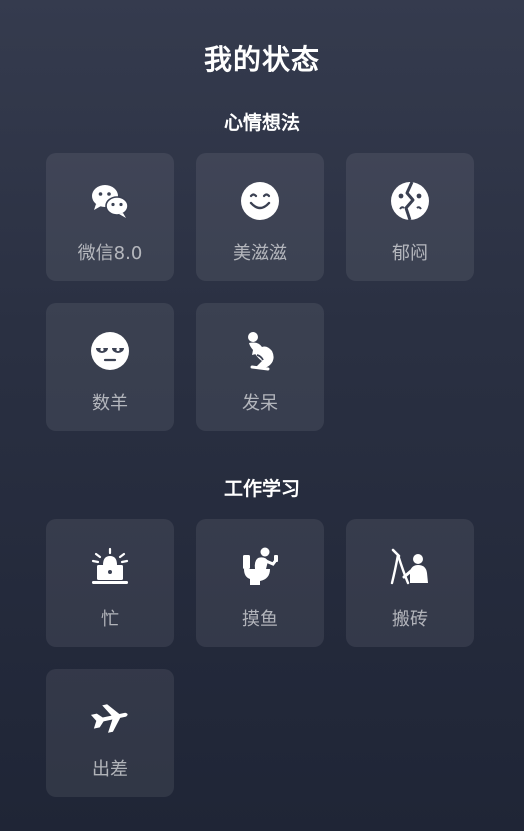 This screenshot has height=831, width=524. I want to click on status-tile-happy: 美滋滋, so click(260, 217).